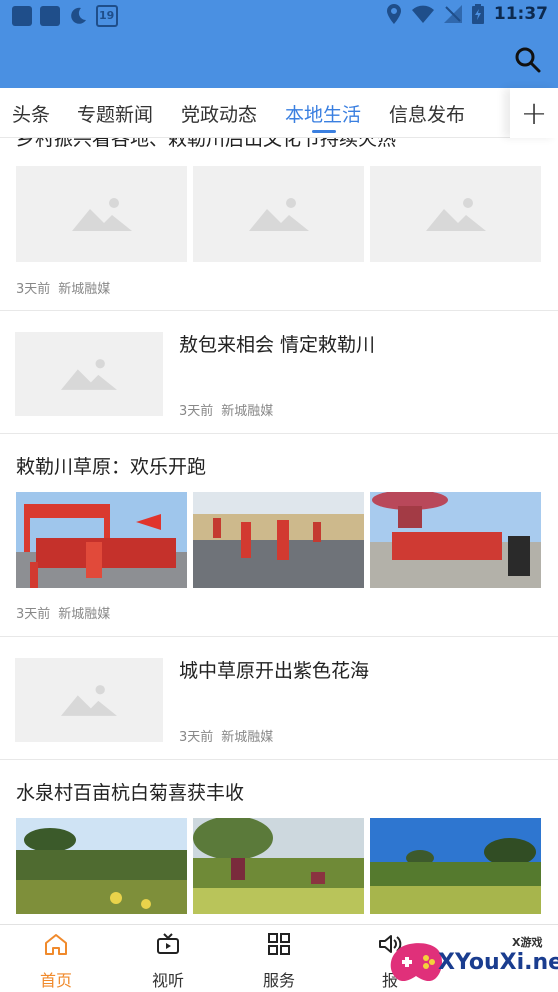  What do you see at coordinates (455, 866) in the screenshot?
I see `flower-field-photo` at bounding box center [455, 866].